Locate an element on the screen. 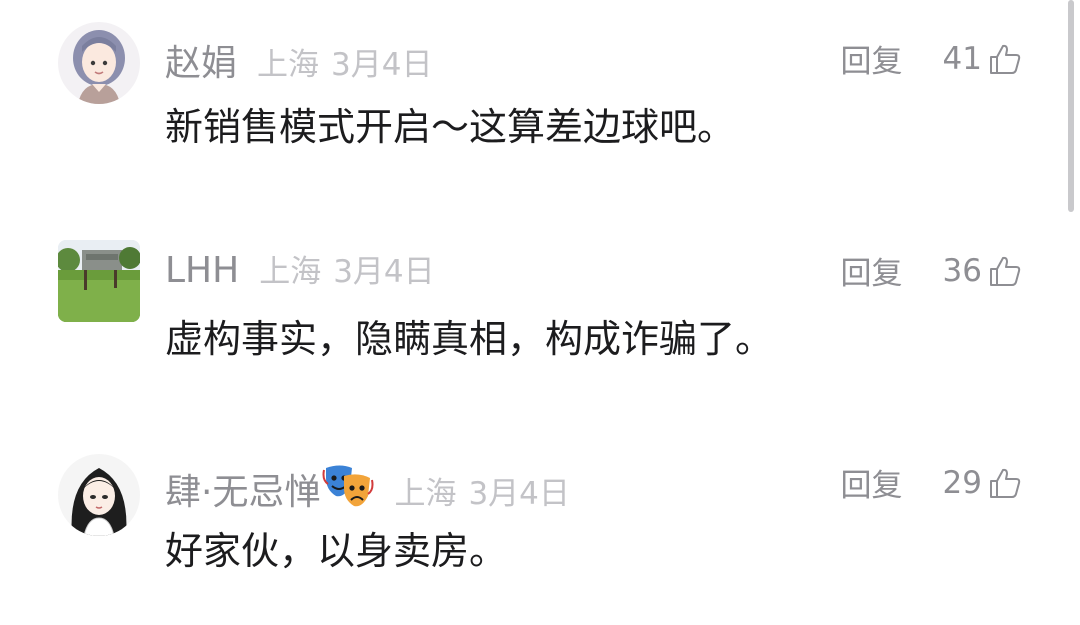 The height and width of the screenshot is (625, 1080). comment-actions: 回复 29 is located at coordinates (931, 482).